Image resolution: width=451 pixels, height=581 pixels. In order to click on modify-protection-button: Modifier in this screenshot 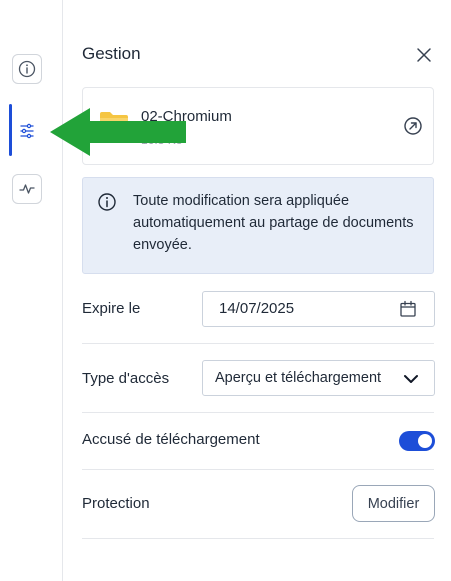, I will do `click(393, 503)`.